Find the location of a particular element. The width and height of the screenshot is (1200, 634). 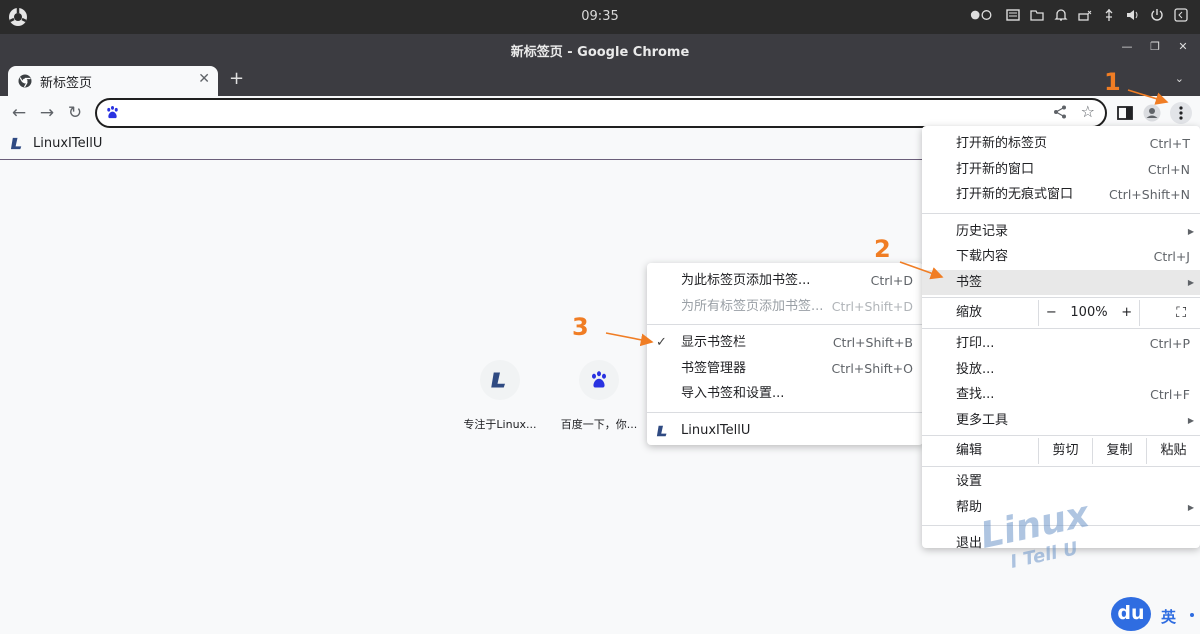

ime-status-dot is located at coordinates (1192, 615).